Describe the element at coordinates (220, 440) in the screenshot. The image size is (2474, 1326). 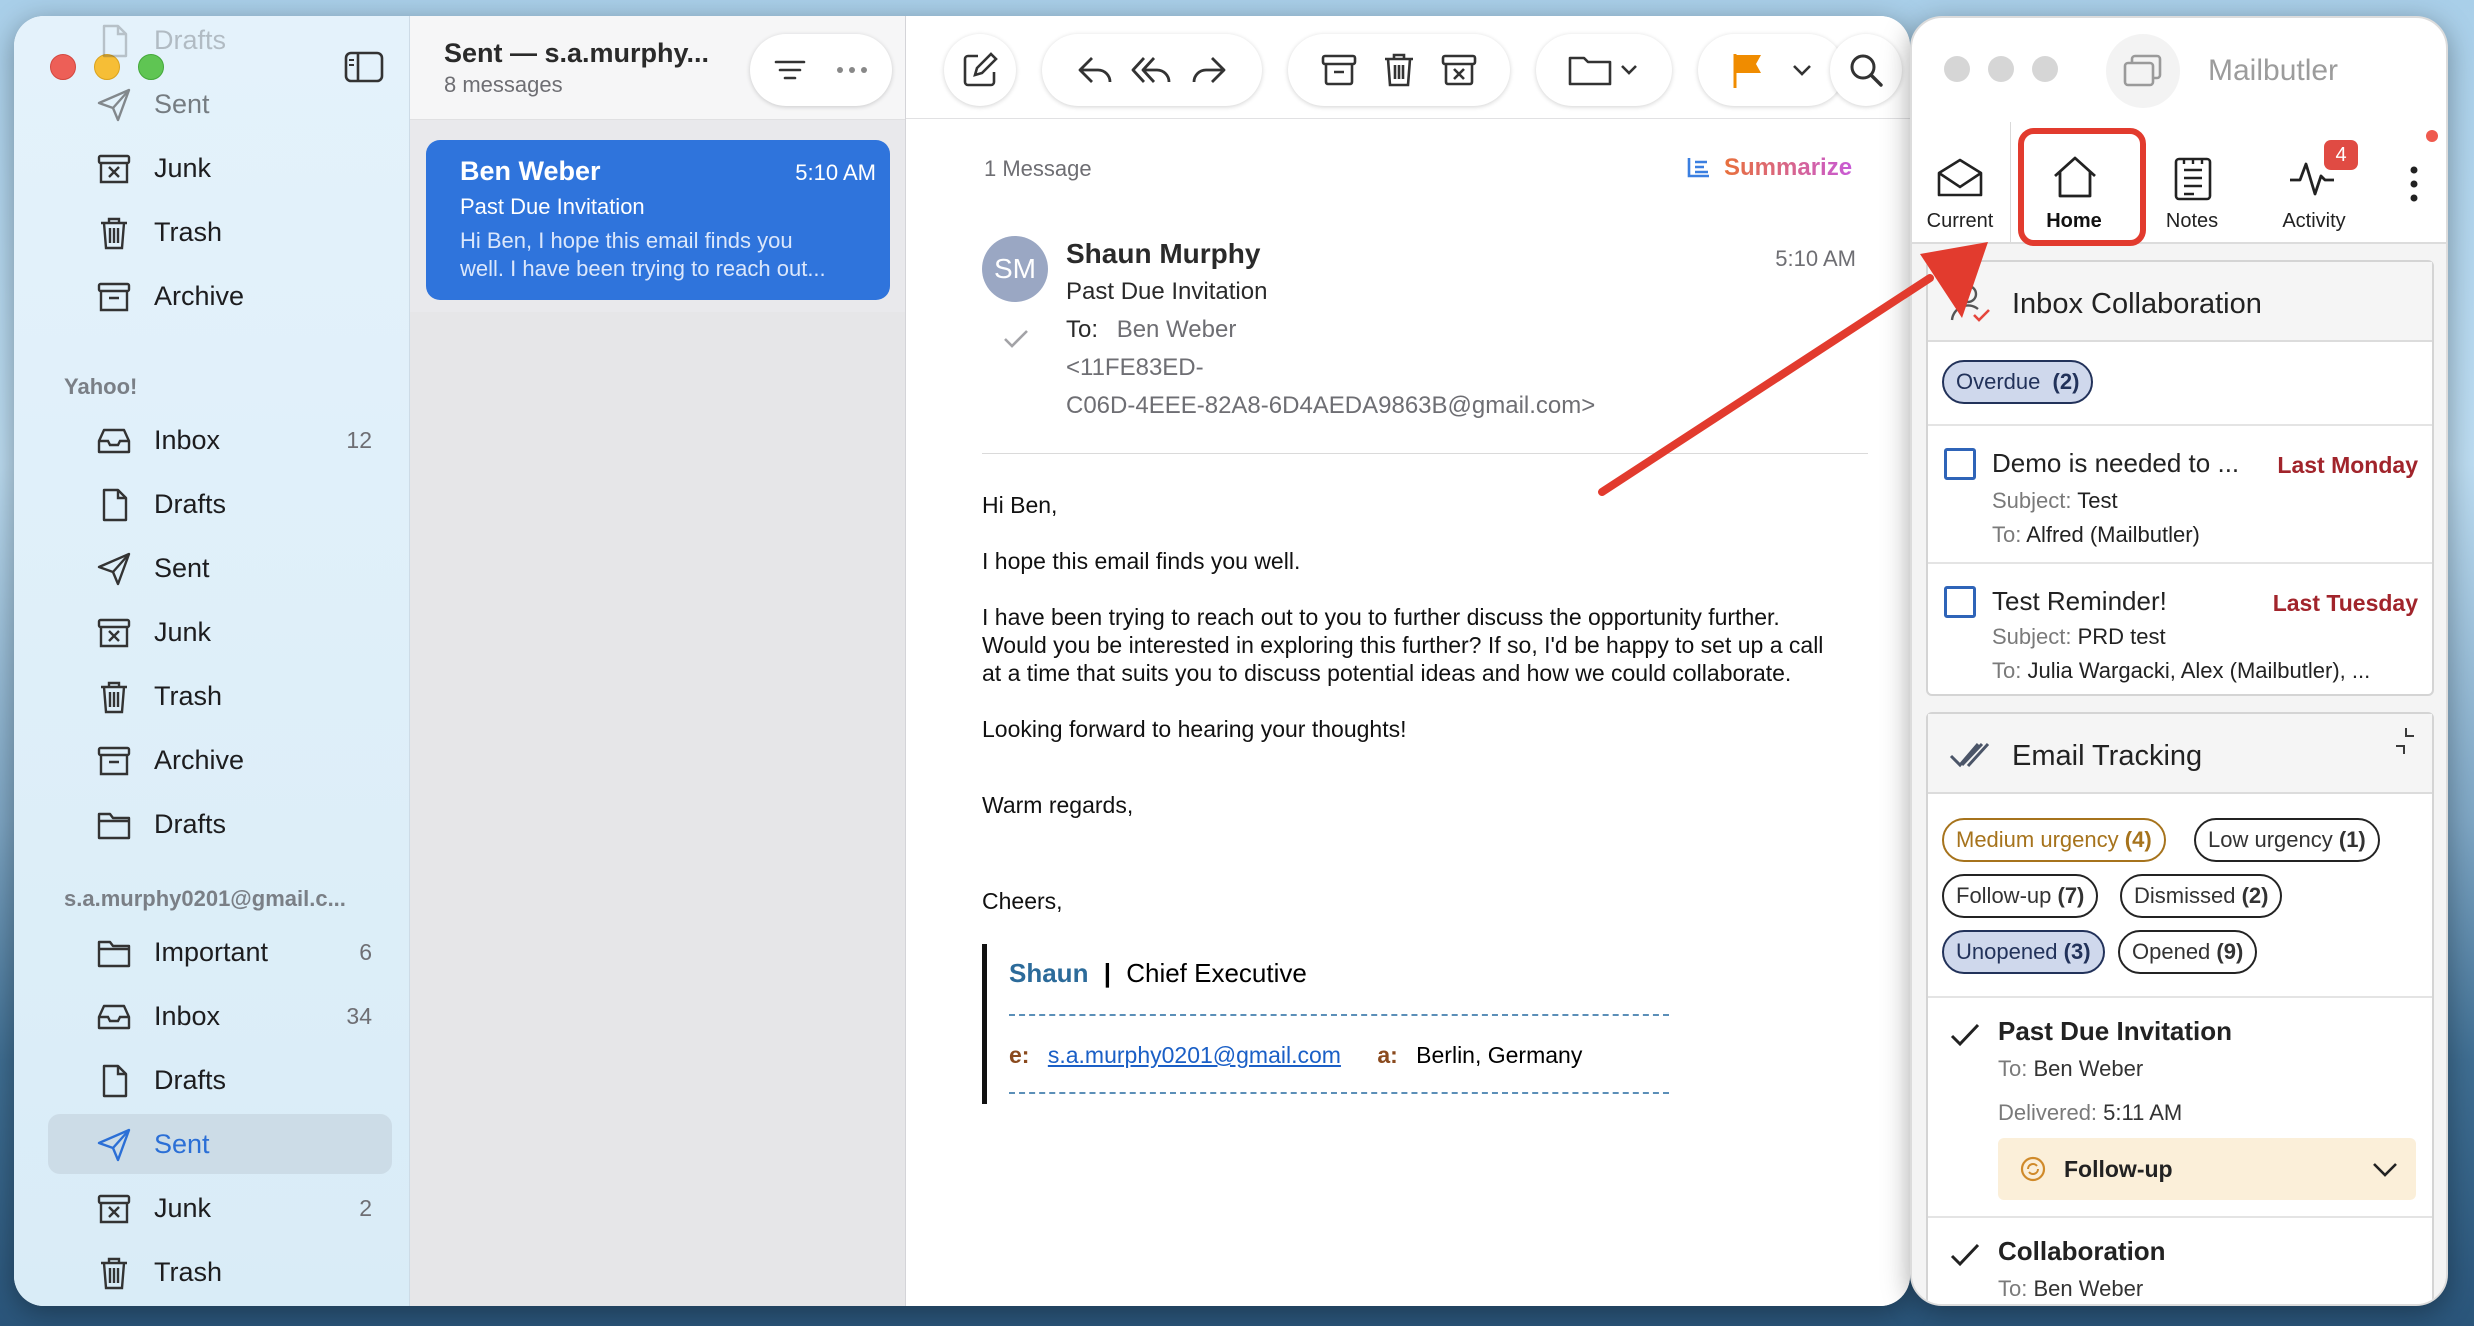
I see `sidebar-item-inbox: Inbox 12` at that location.